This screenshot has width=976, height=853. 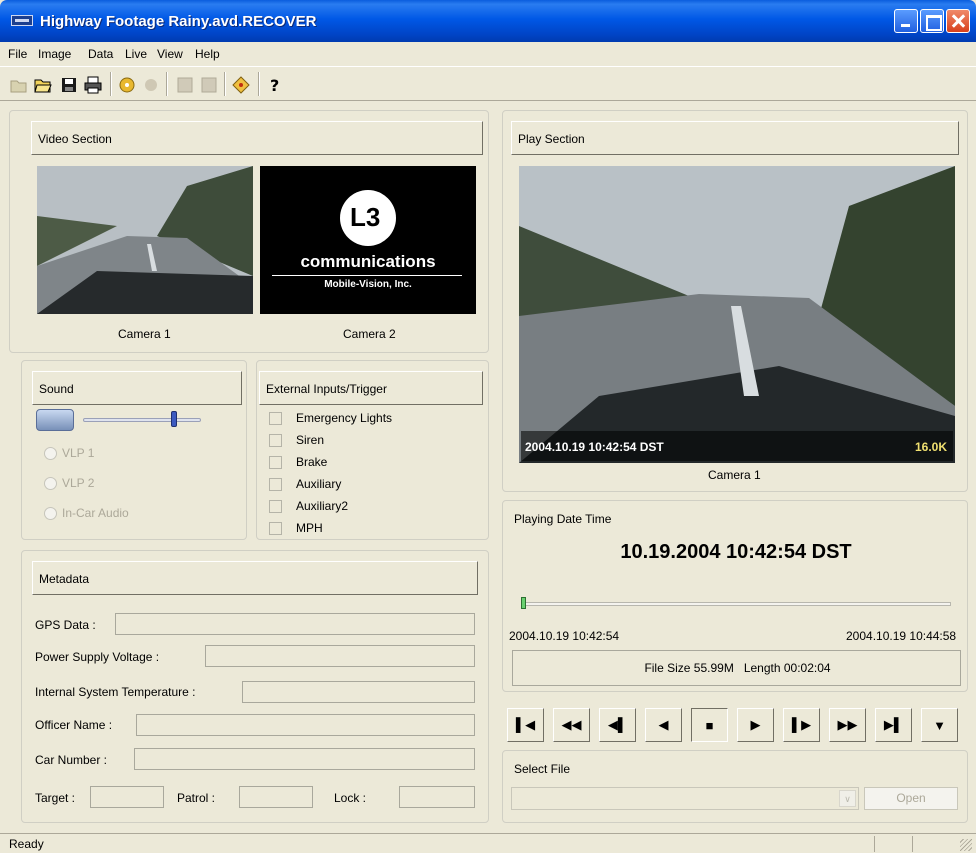 What do you see at coordinates (906, 21) in the screenshot?
I see `minimize-button` at bounding box center [906, 21].